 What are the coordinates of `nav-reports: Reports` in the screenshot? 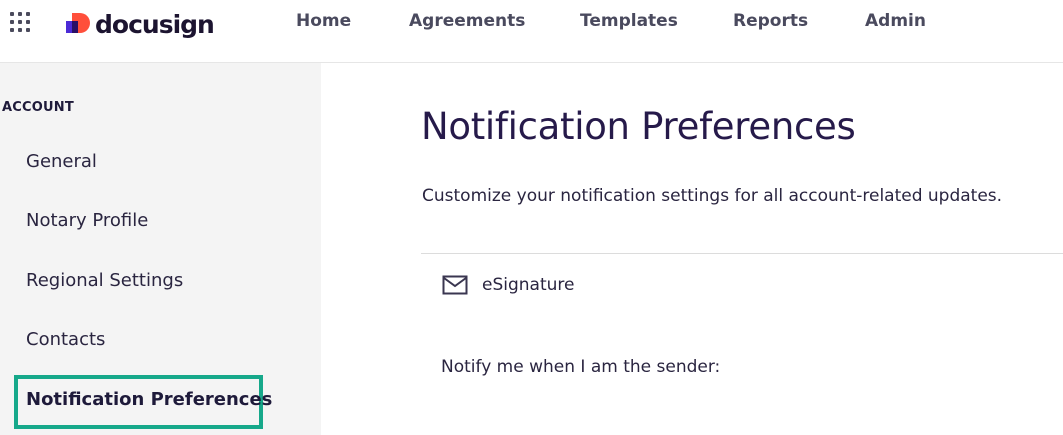 It's located at (770, 21).